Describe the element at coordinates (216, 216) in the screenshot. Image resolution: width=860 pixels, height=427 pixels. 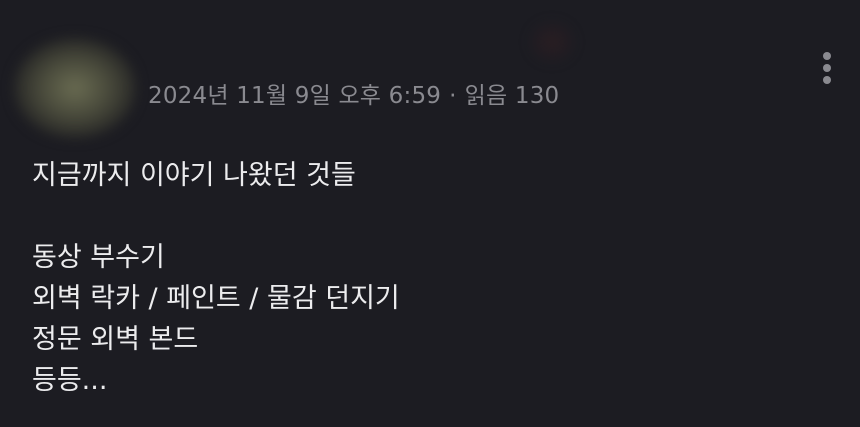
I see `post-body-blank-line` at that location.